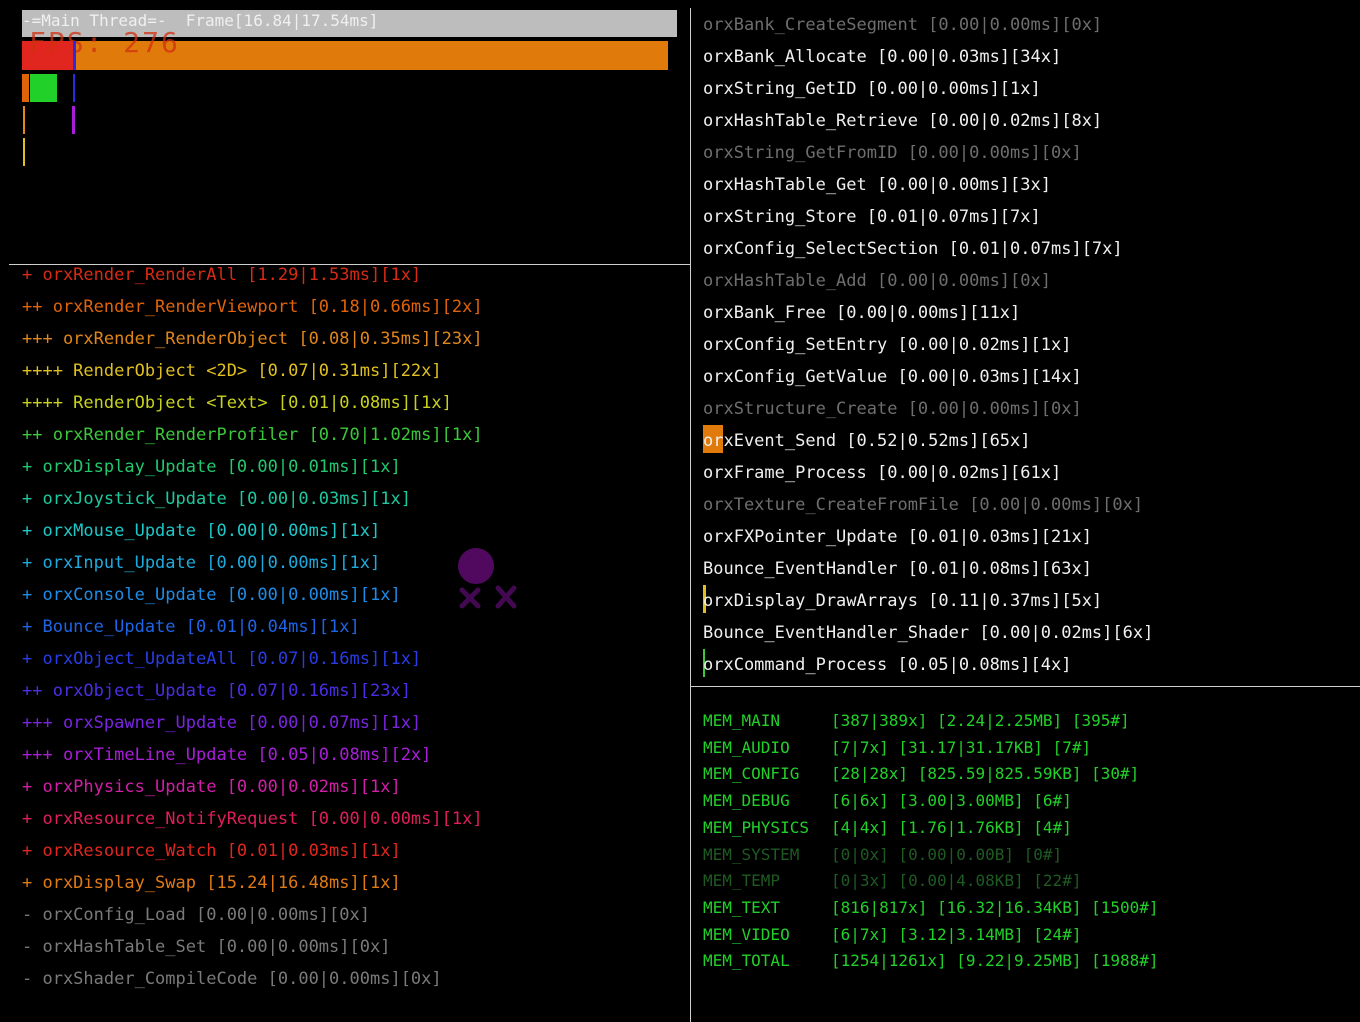  Describe the element at coordinates (1025, 686) in the screenshot. I see `border-right-mid` at that location.